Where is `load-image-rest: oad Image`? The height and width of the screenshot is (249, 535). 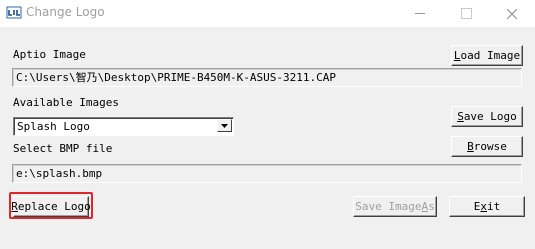
load-image-rest: oad Image is located at coordinates (490, 55).